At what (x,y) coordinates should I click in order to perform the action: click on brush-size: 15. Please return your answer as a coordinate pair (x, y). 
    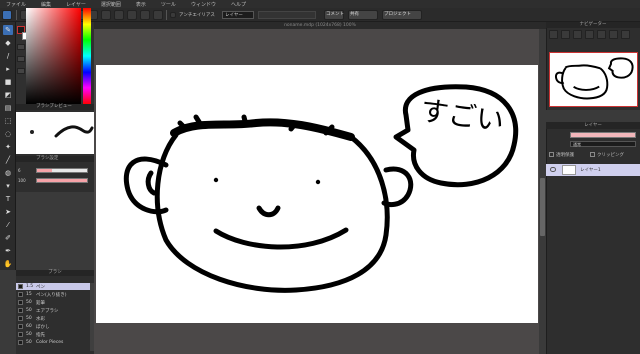
    Looking at the image, I should click on (29, 295).